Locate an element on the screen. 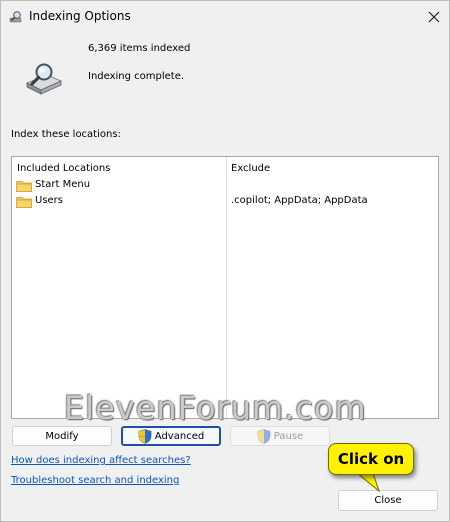 The image size is (450, 522). modify-button-label: Modify is located at coordinates (62, 436).